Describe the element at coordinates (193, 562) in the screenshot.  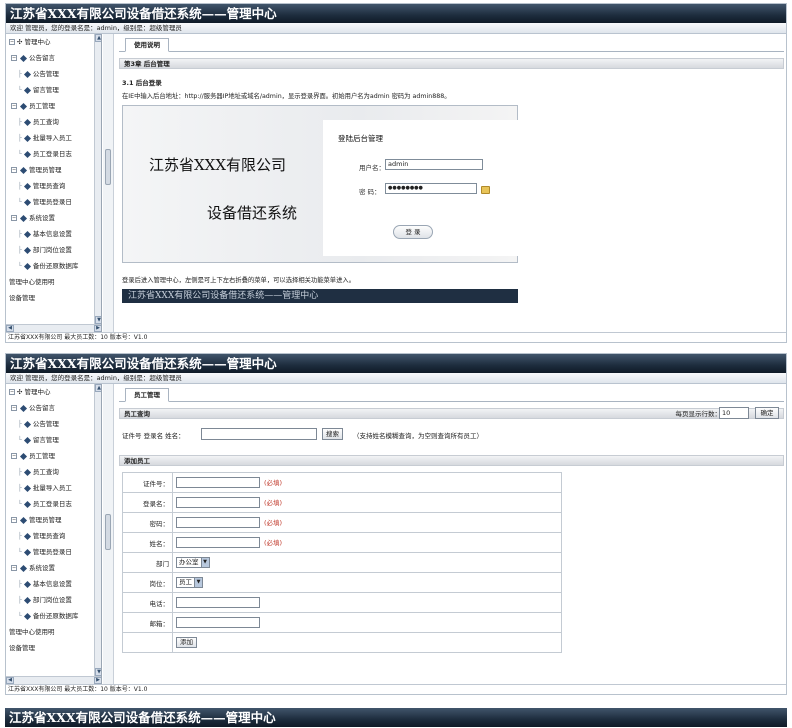
I see `dept-select: 办公室 ▼` at that location.